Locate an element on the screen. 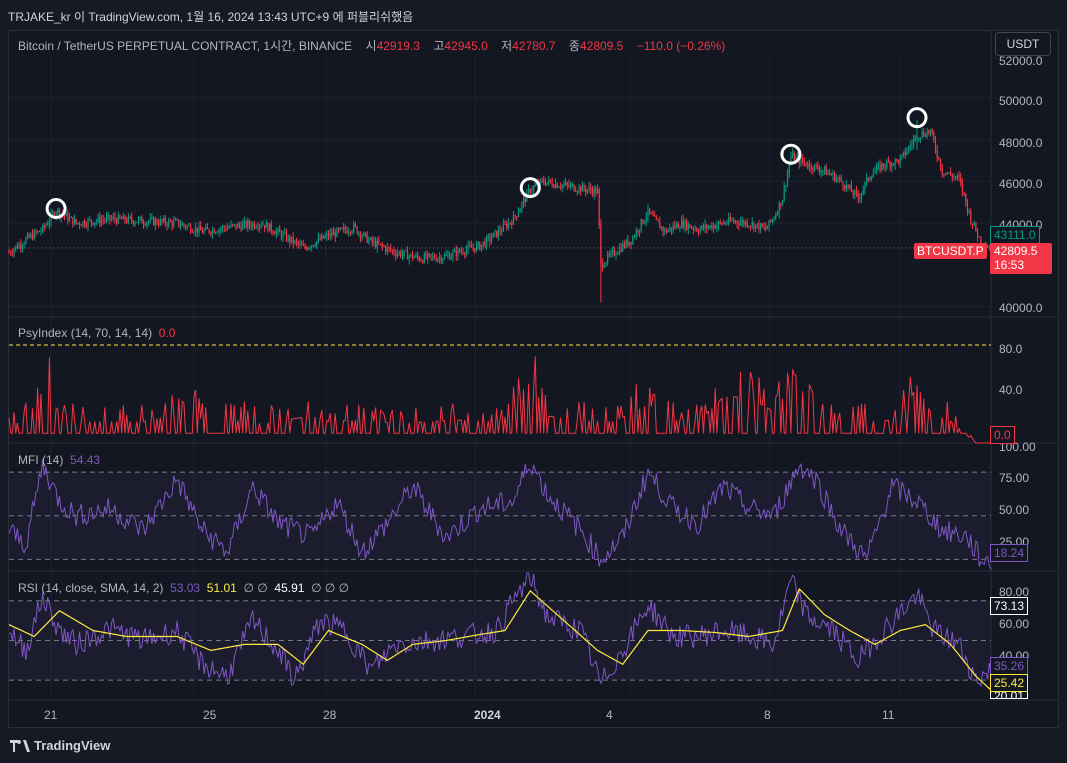  rsi-ma-last-tag: 25.42 is located at coordinates (1009, 683).